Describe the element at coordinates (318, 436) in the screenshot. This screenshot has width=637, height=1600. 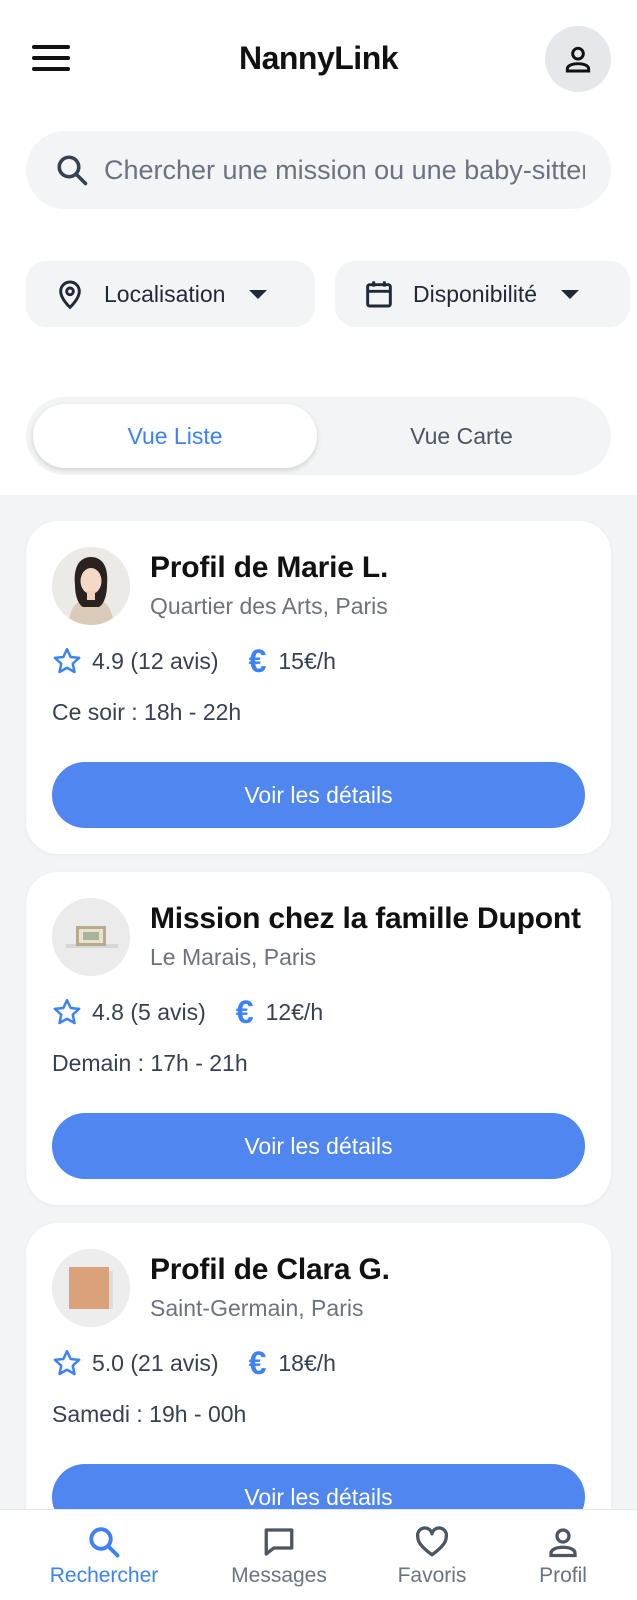
I see `view-toggle: Vue Liste Vue Carte` at that location.